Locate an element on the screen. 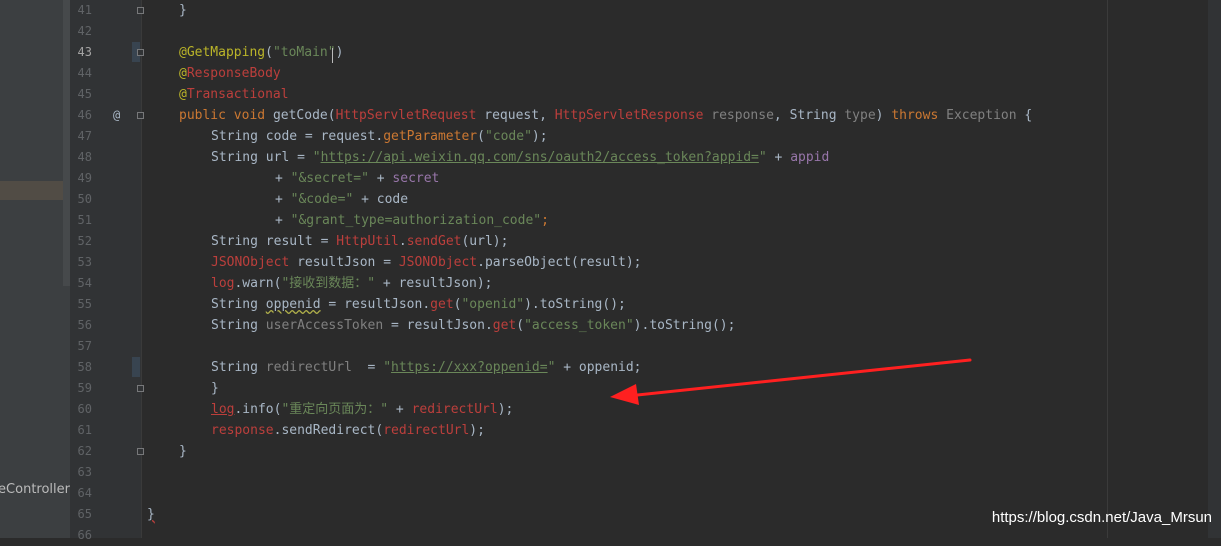  annotation-arrow-icon is located at coordinates (791, 381).